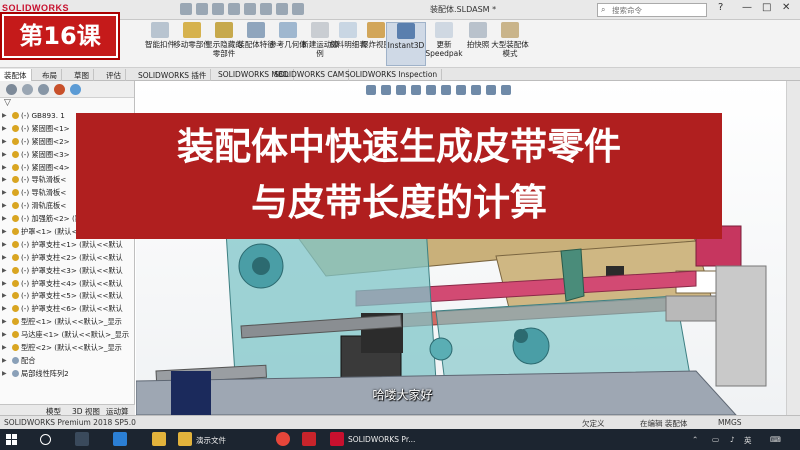 The height and width of the screenshot is (450, 800). Describe the element at coordinates (652, 10) in the screenshot. I see `search-commands-input: ⌕ 搜索命令` at that location.